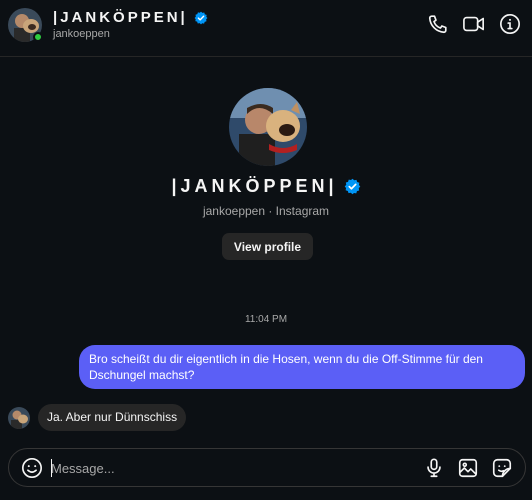 The width and height of the screenshot is (532, 500). Describe the element at coordinates (81, 34) in the screenshot. I see `header-handle: jankoeppen` at that location.